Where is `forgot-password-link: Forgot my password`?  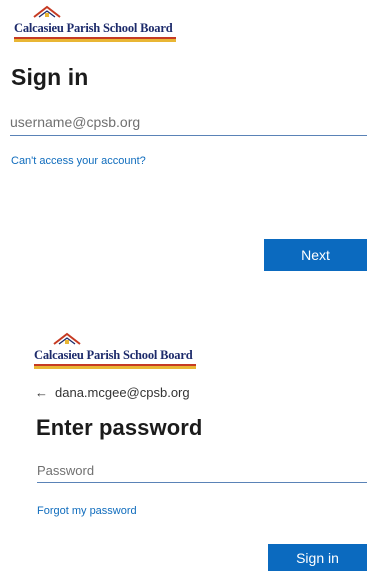 forgot-password-link: Forgot my password is located at coordinates (87, 511).